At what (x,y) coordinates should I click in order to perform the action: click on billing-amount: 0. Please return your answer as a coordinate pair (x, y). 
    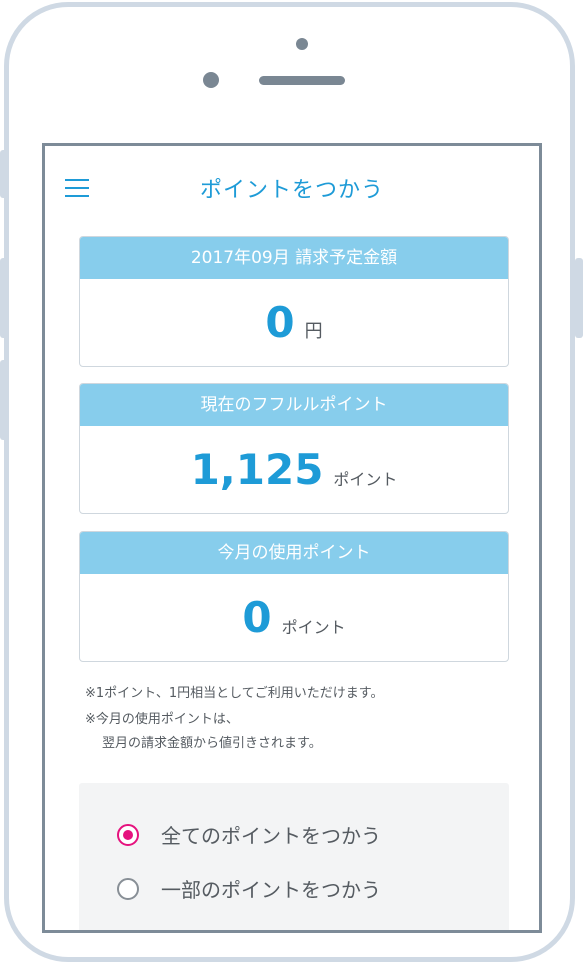
    Looking at the image, I should click on (280, 322).